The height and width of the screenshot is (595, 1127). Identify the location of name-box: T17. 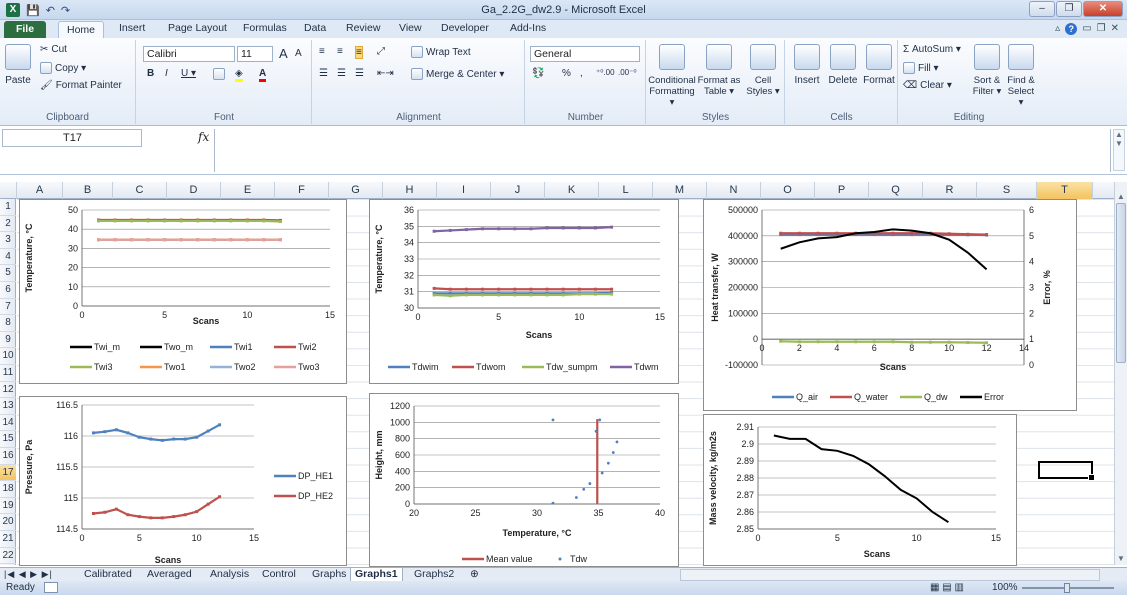
(72, 138).